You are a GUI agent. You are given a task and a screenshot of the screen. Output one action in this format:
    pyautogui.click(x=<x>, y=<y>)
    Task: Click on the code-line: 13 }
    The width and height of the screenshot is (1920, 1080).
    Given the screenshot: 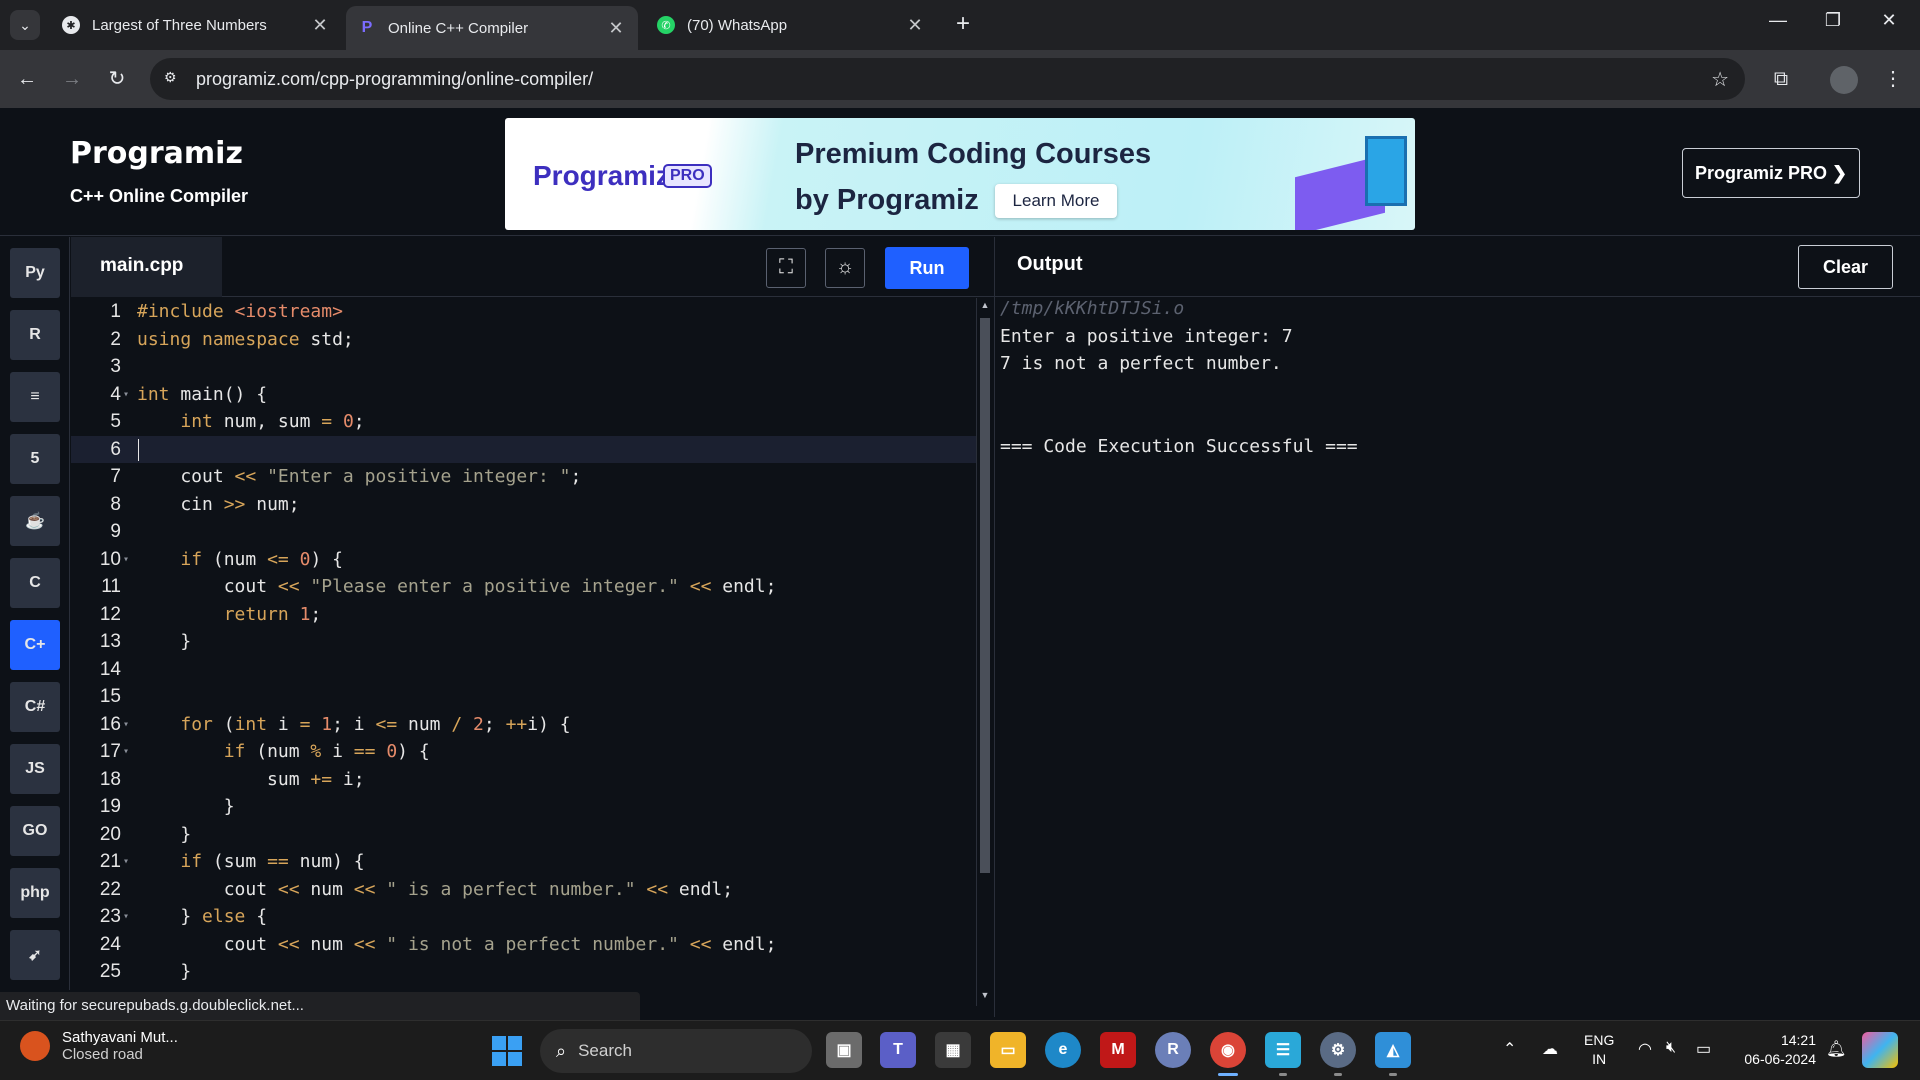 What is the action you would take?
    pyautogui.click(x=523, y=642)
    